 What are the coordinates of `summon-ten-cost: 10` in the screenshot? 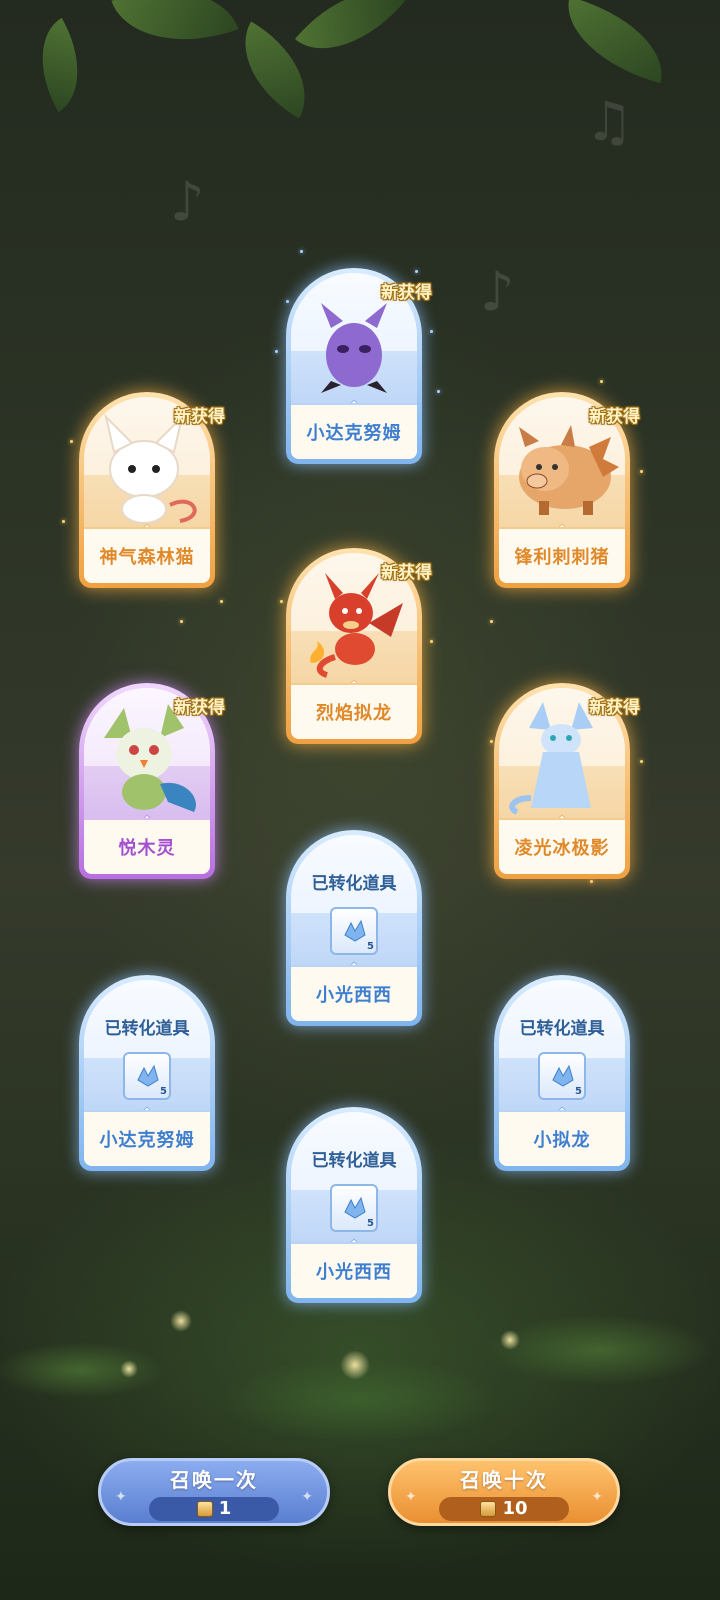 It's located at (504, 1508).